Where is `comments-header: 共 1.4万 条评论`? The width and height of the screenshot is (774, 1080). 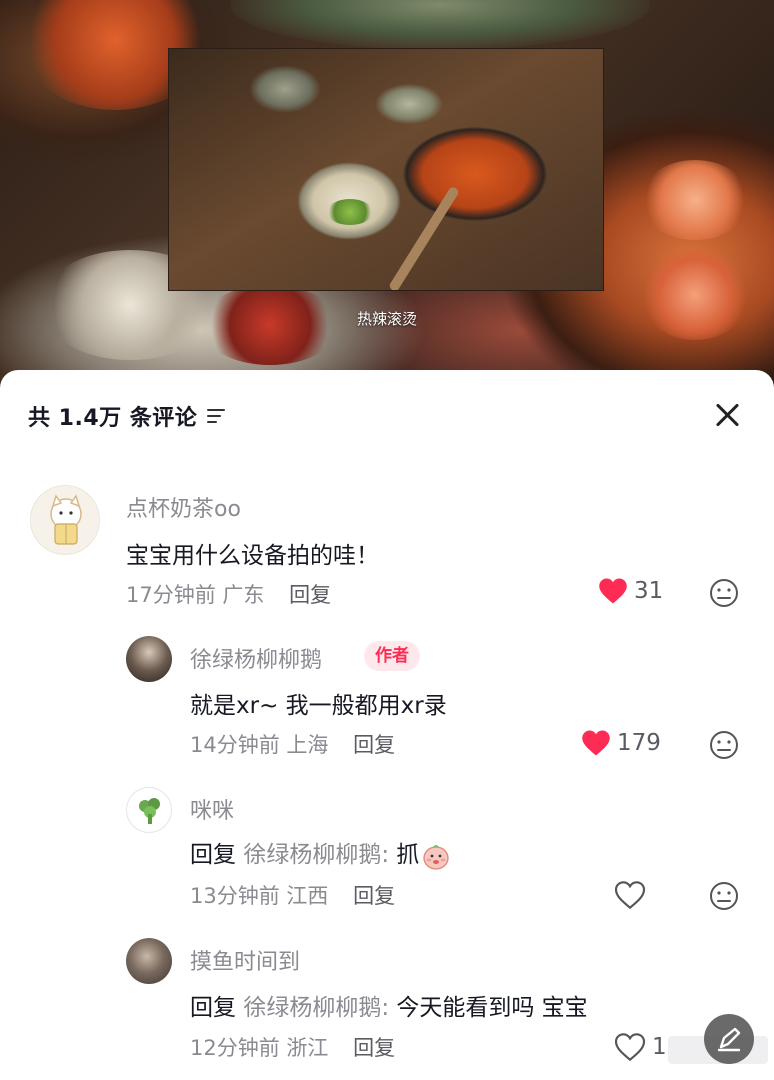 comments-header: 共 1.4万 条评论 is located at coordinates (127, 416).